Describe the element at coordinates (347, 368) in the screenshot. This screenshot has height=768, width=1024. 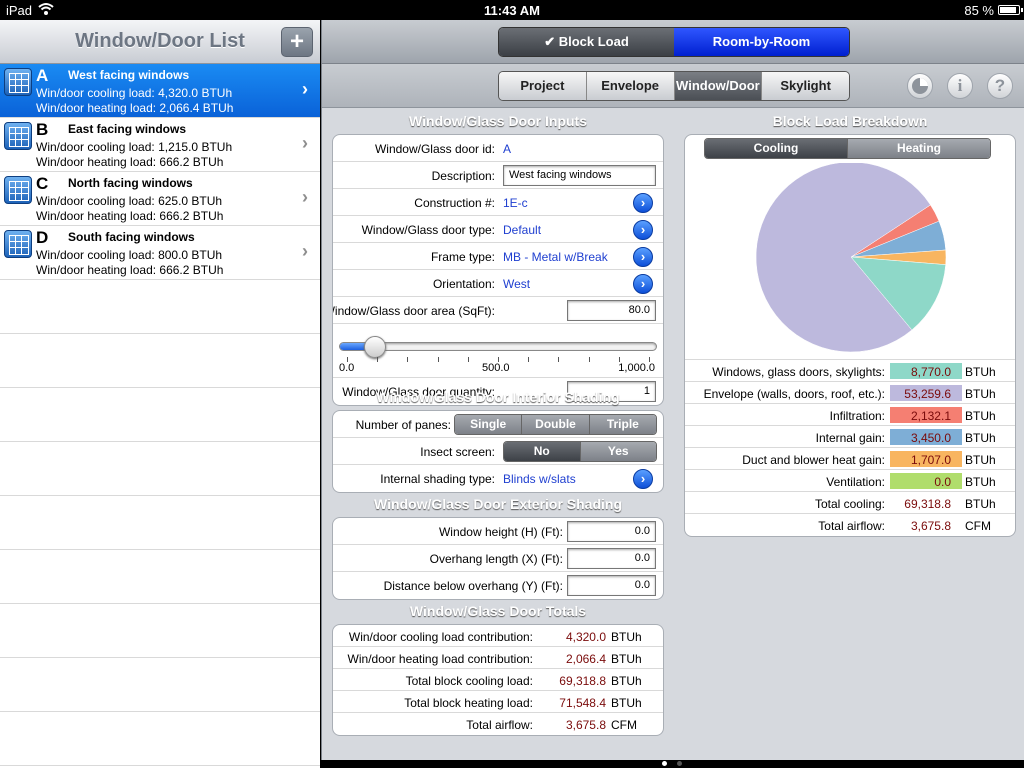
I see `slider-min-label: 0.0` at that location.